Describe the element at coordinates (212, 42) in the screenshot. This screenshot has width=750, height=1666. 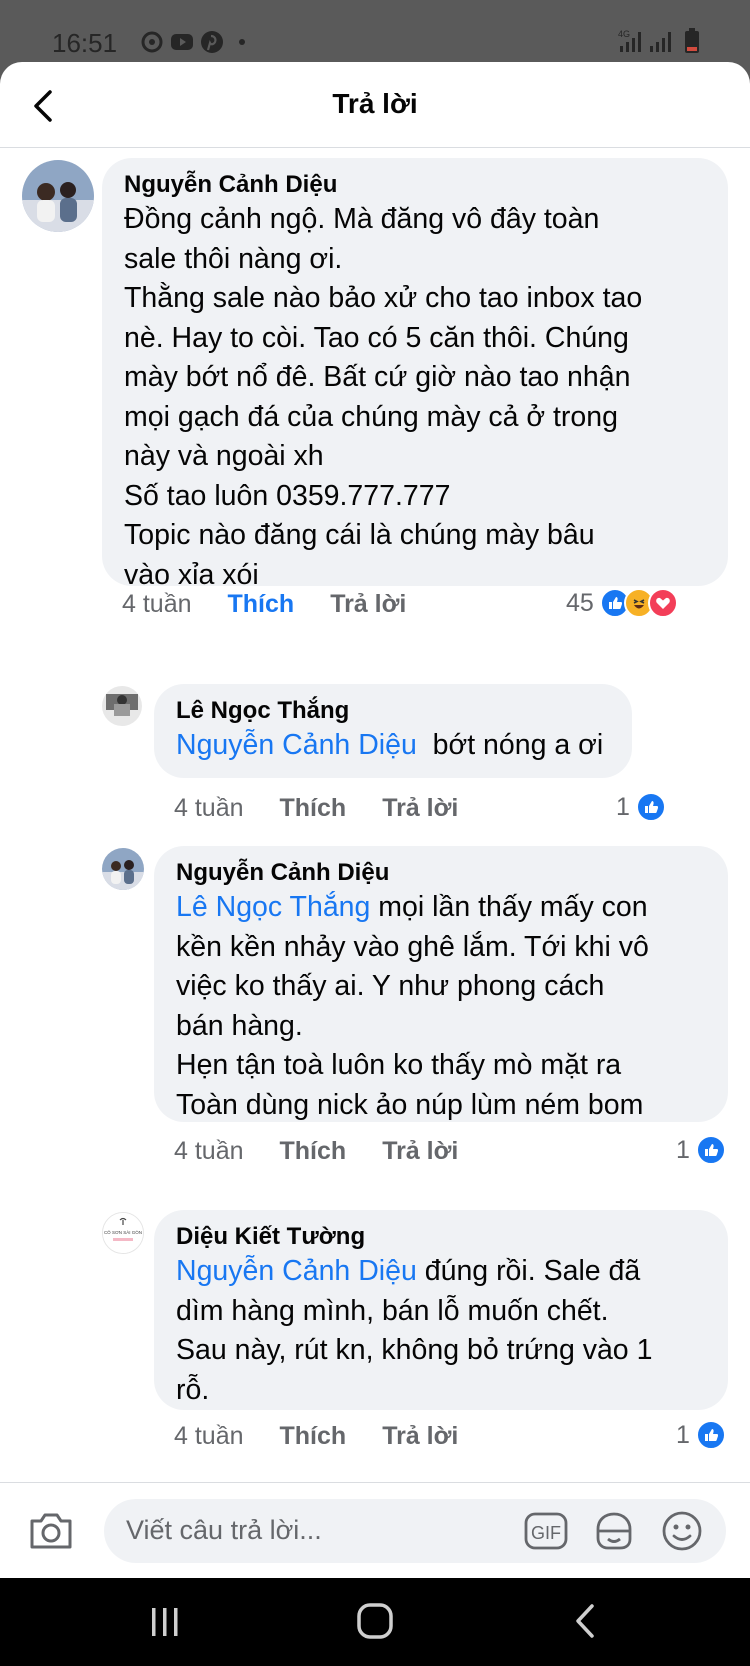
I see `pinterest-icon` at that location.